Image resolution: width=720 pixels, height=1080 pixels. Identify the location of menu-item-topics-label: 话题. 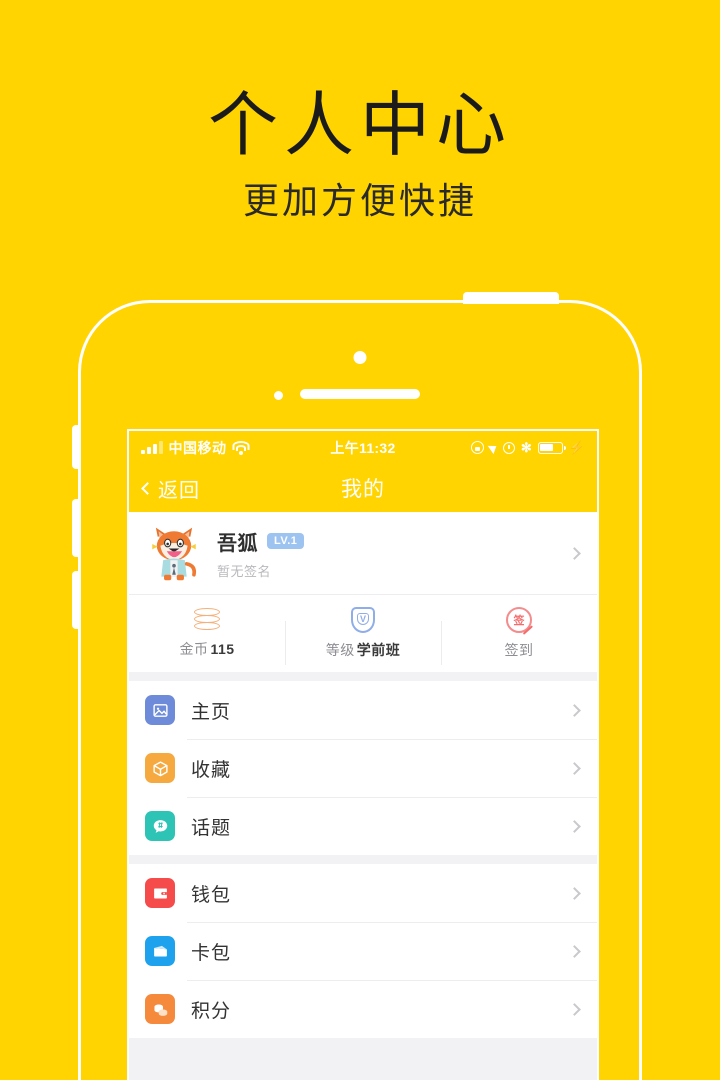
(211, 828).